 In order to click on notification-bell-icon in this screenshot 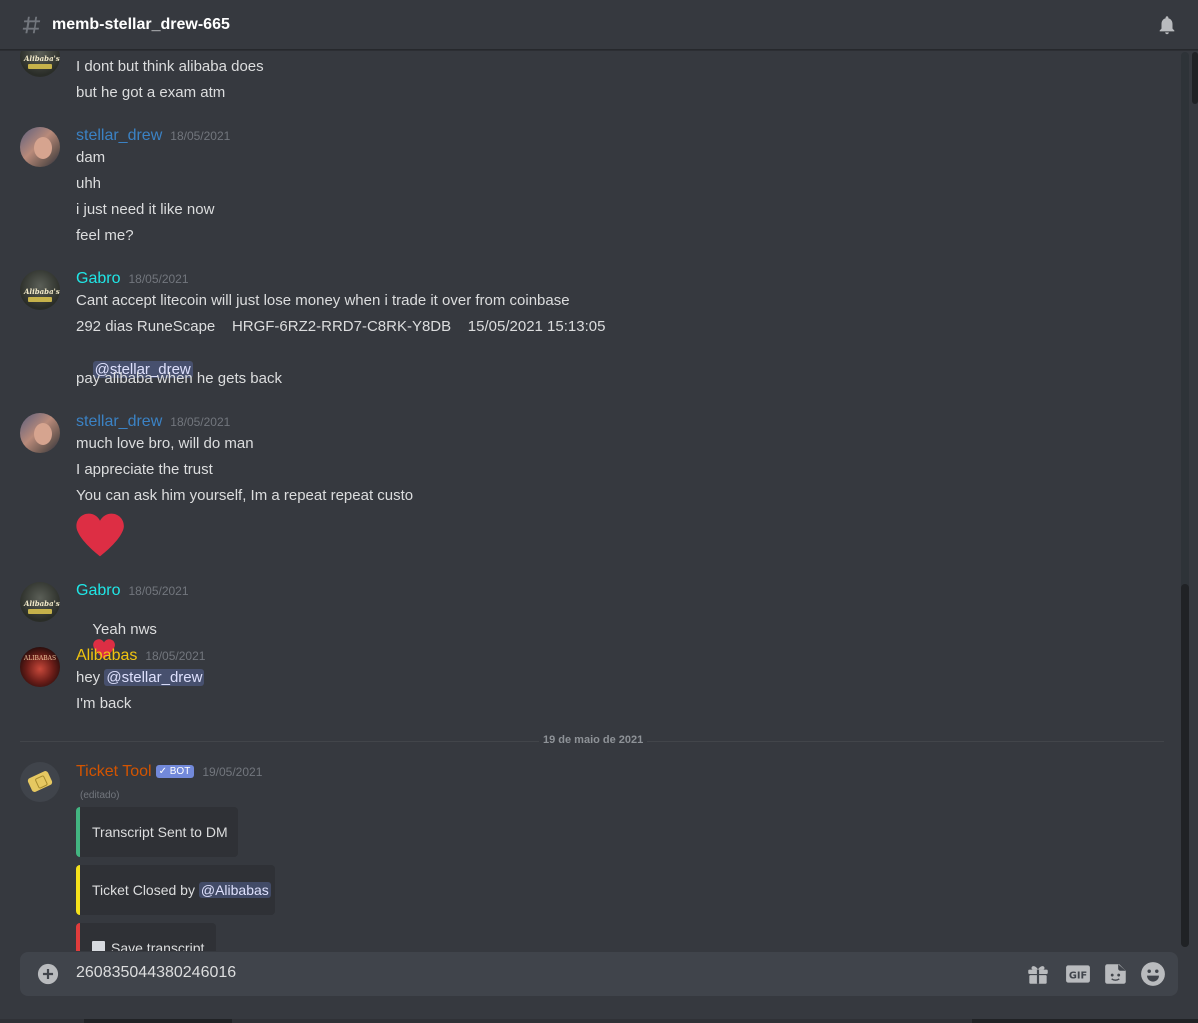, I will do `click(1167, 25)`.